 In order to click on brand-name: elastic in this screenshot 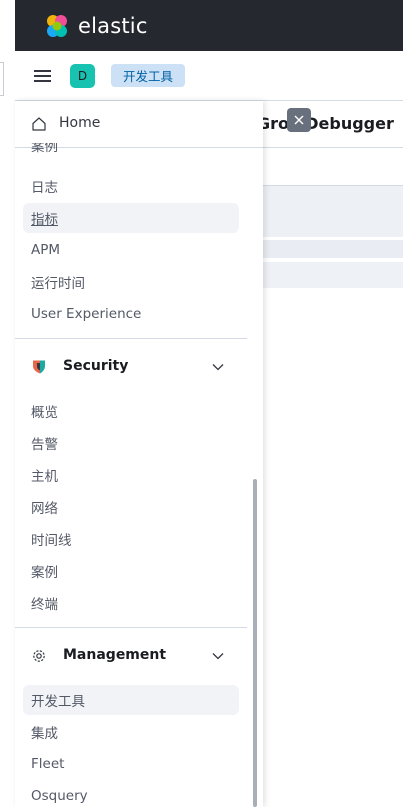, I will do `click(113, 26)`.